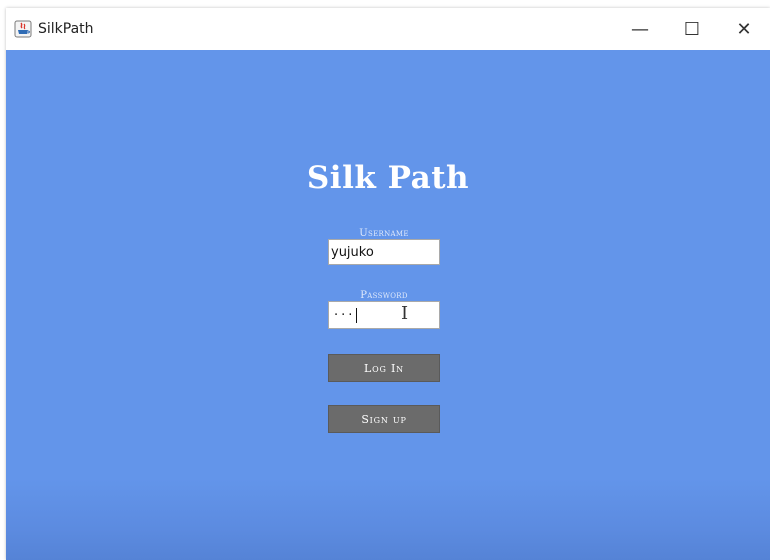 The width and height of the screenshot is (770, 560). Describe the element at coordinates (388, 178) in the screenshot. I see `app-heading: Silk Path` at that location.